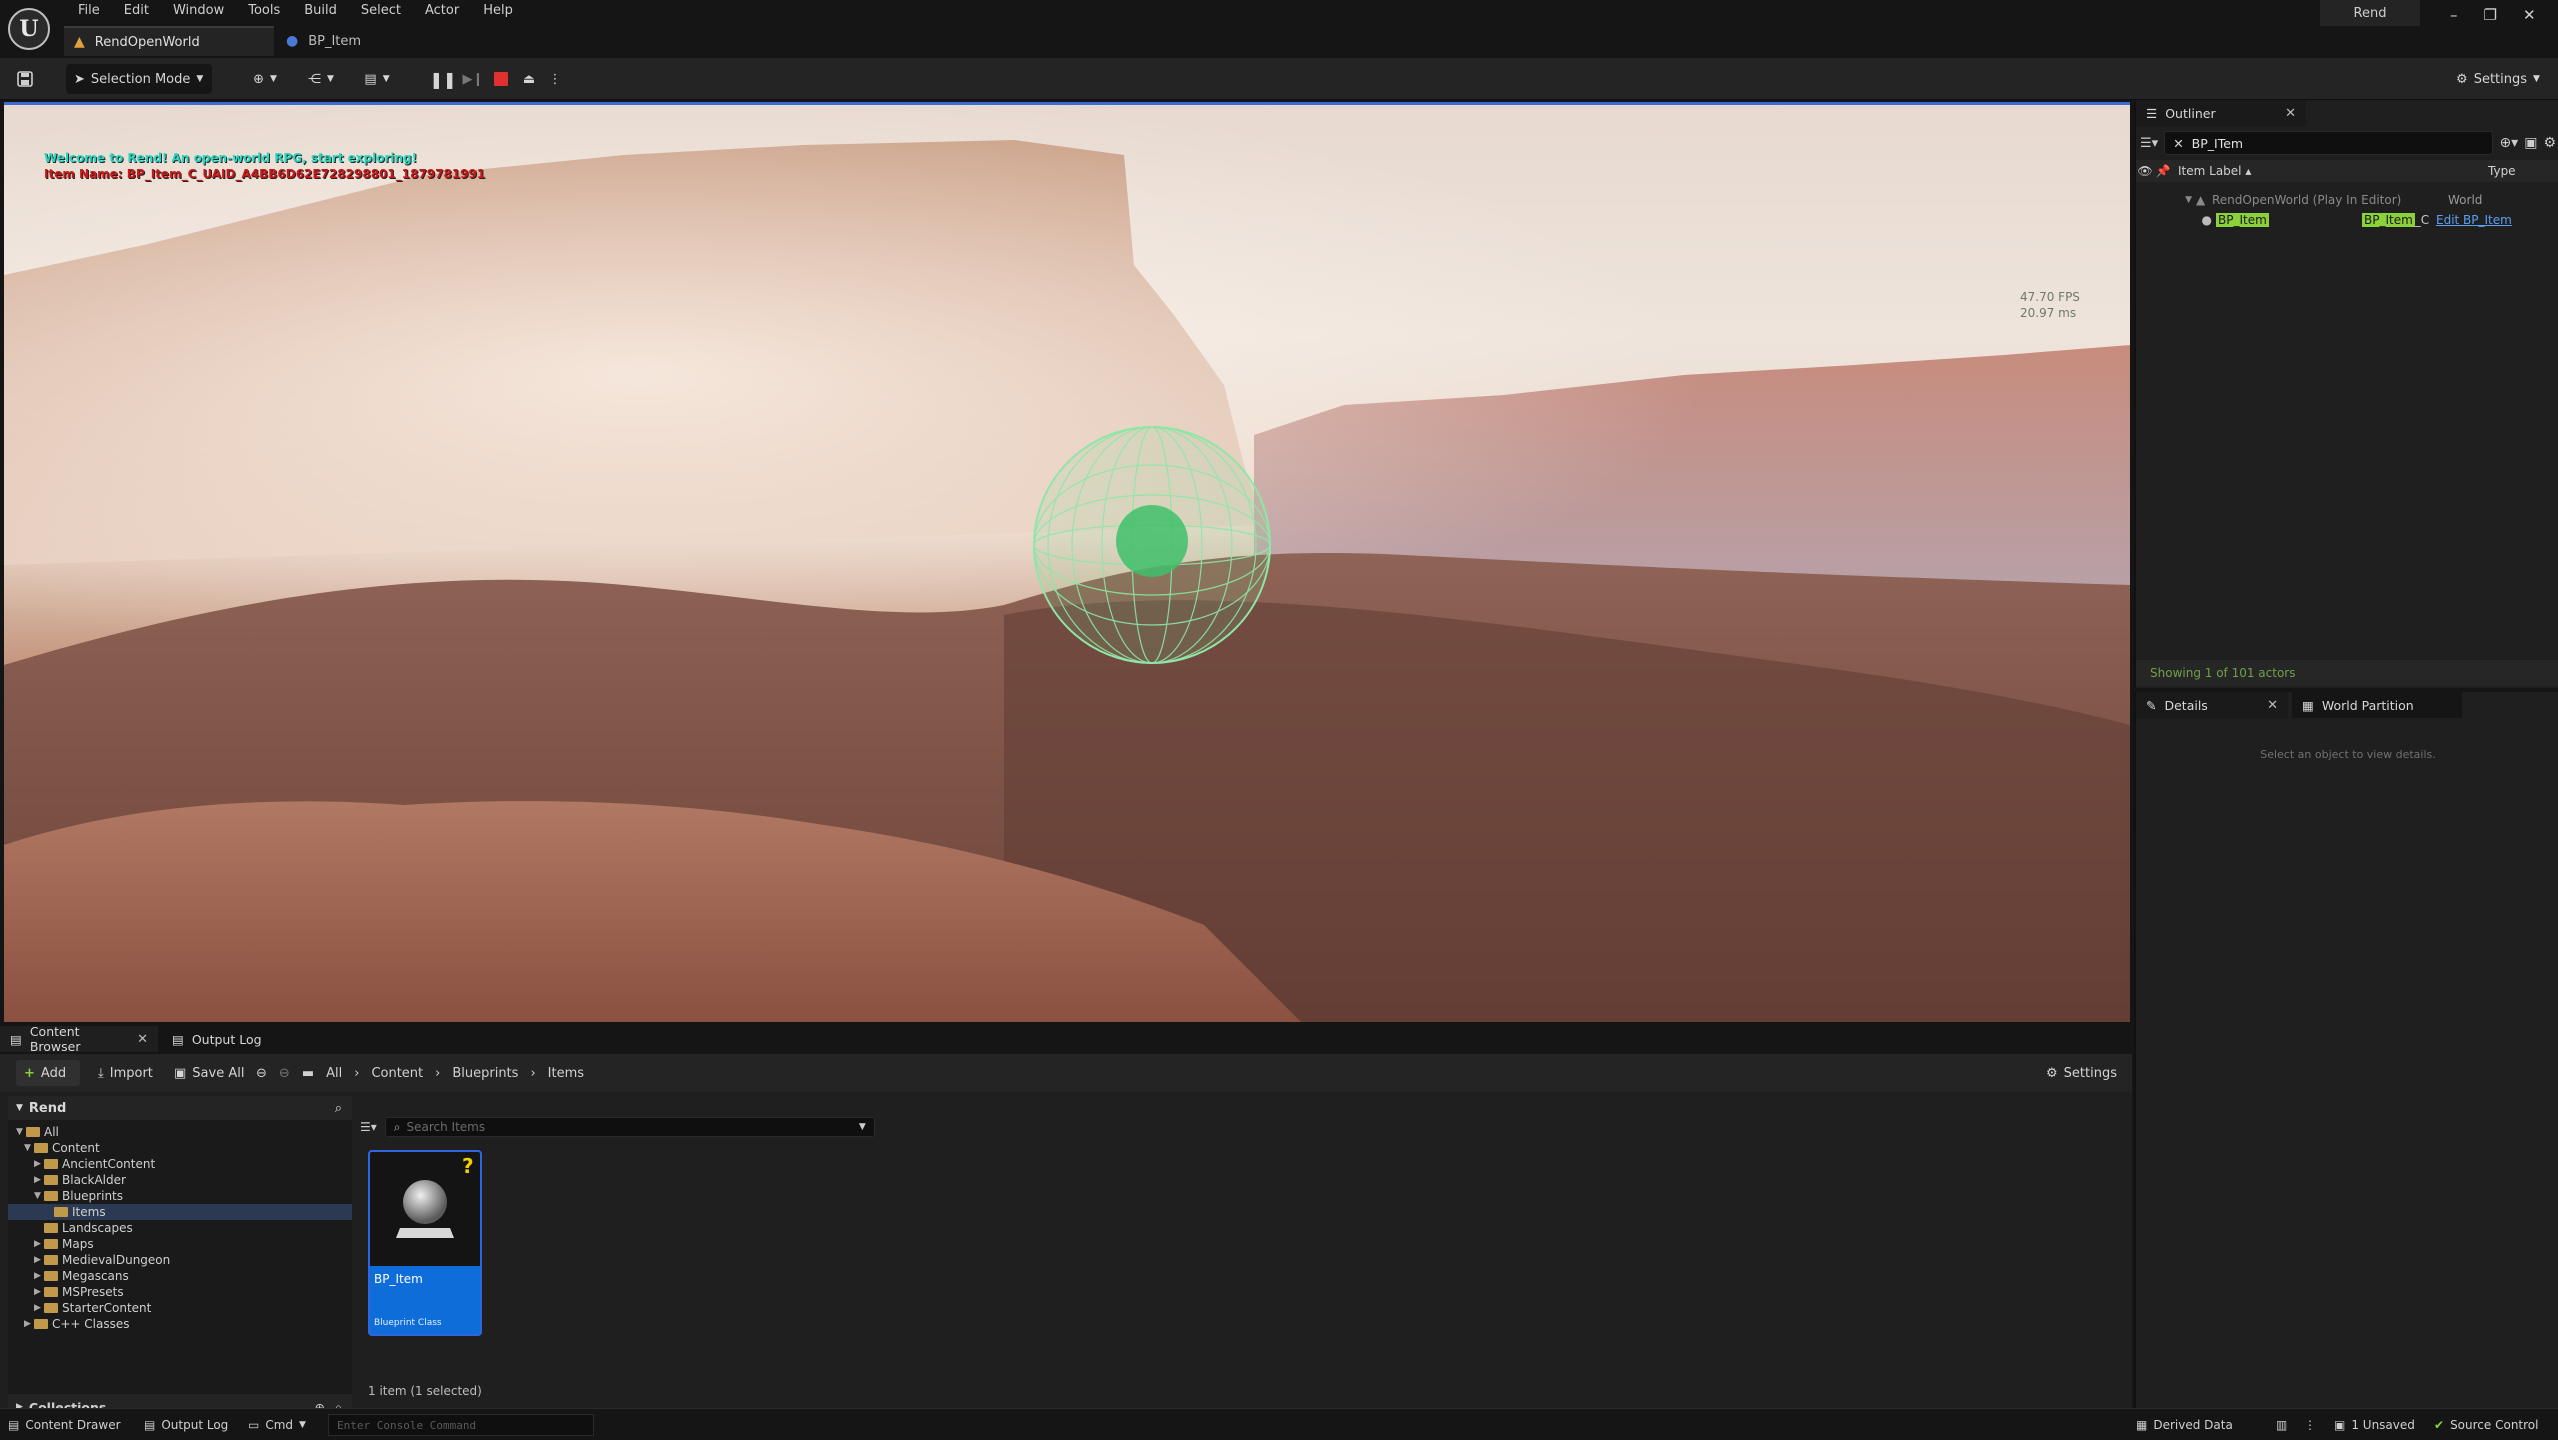 Image resolution: width=2558 pixels, height=1440 pixels. What do you see at coordinates (320, 11) in the screenshot?
I see `menu-build: Build` at bounding box center [320, 11].